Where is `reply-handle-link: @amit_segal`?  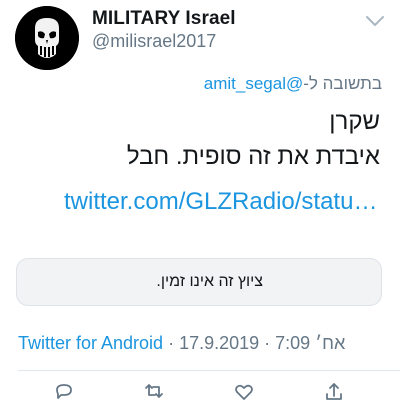
reply-handle-link: @amit_segal is located at coordinates (253, 83).